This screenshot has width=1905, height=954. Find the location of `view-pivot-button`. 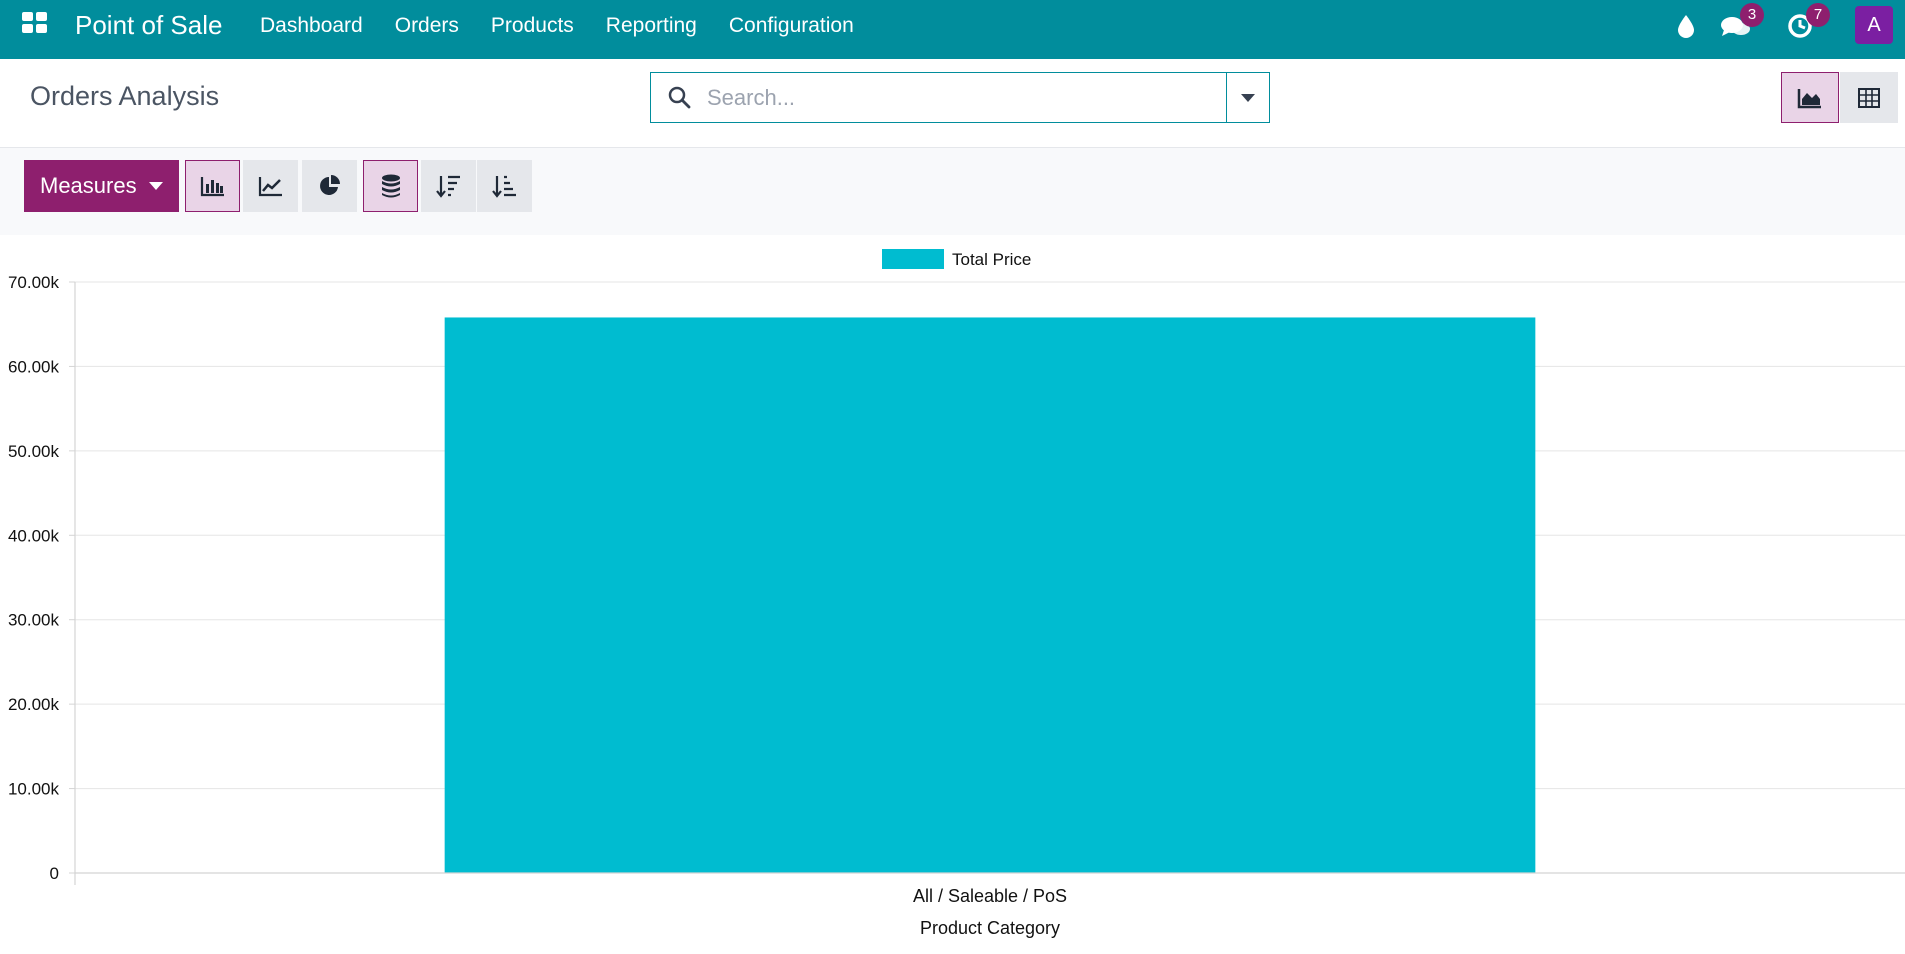

view-pivot-button is located at coordinates (1869, 97).